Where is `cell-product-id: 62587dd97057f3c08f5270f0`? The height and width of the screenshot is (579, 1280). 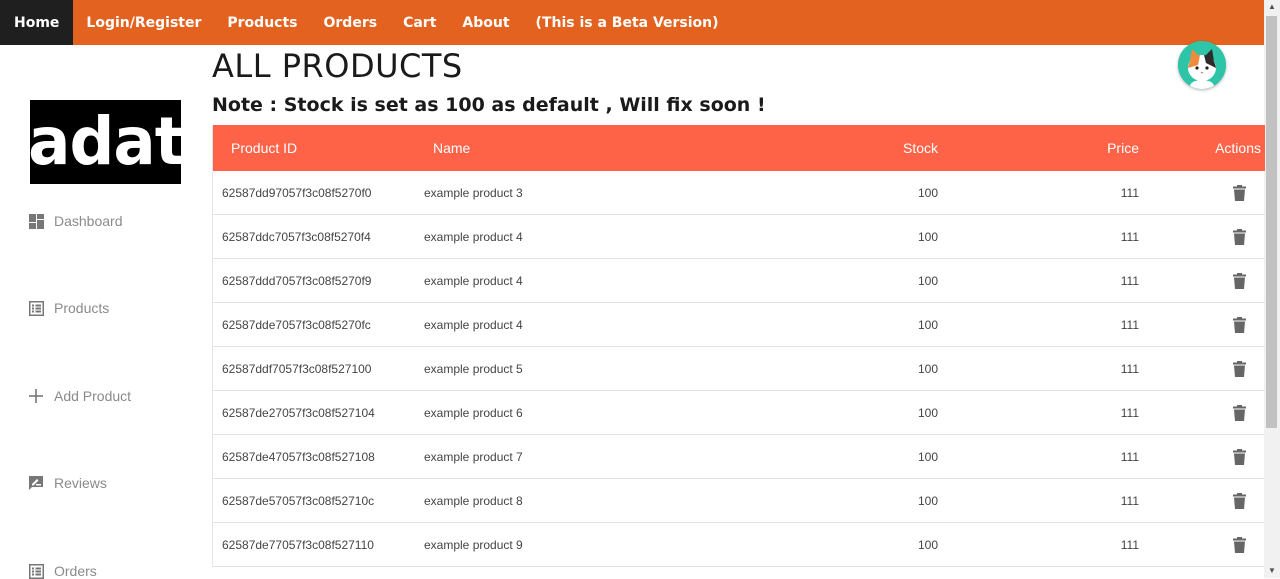 cell-product-id: 62587dd97057f3c08f5270f0 is located at coordinates (297, 192).